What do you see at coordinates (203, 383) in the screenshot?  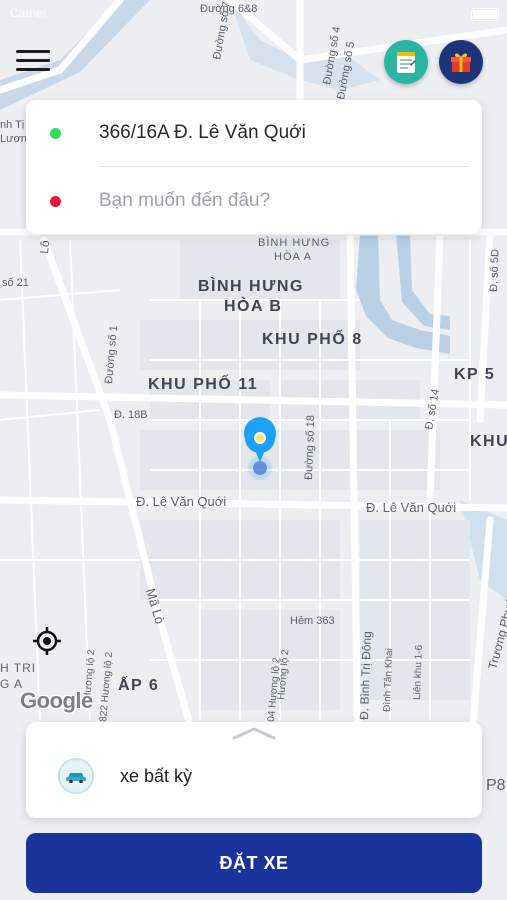 I see `area-label: KHU PHỐ 11` at bounding box center [203, 383].